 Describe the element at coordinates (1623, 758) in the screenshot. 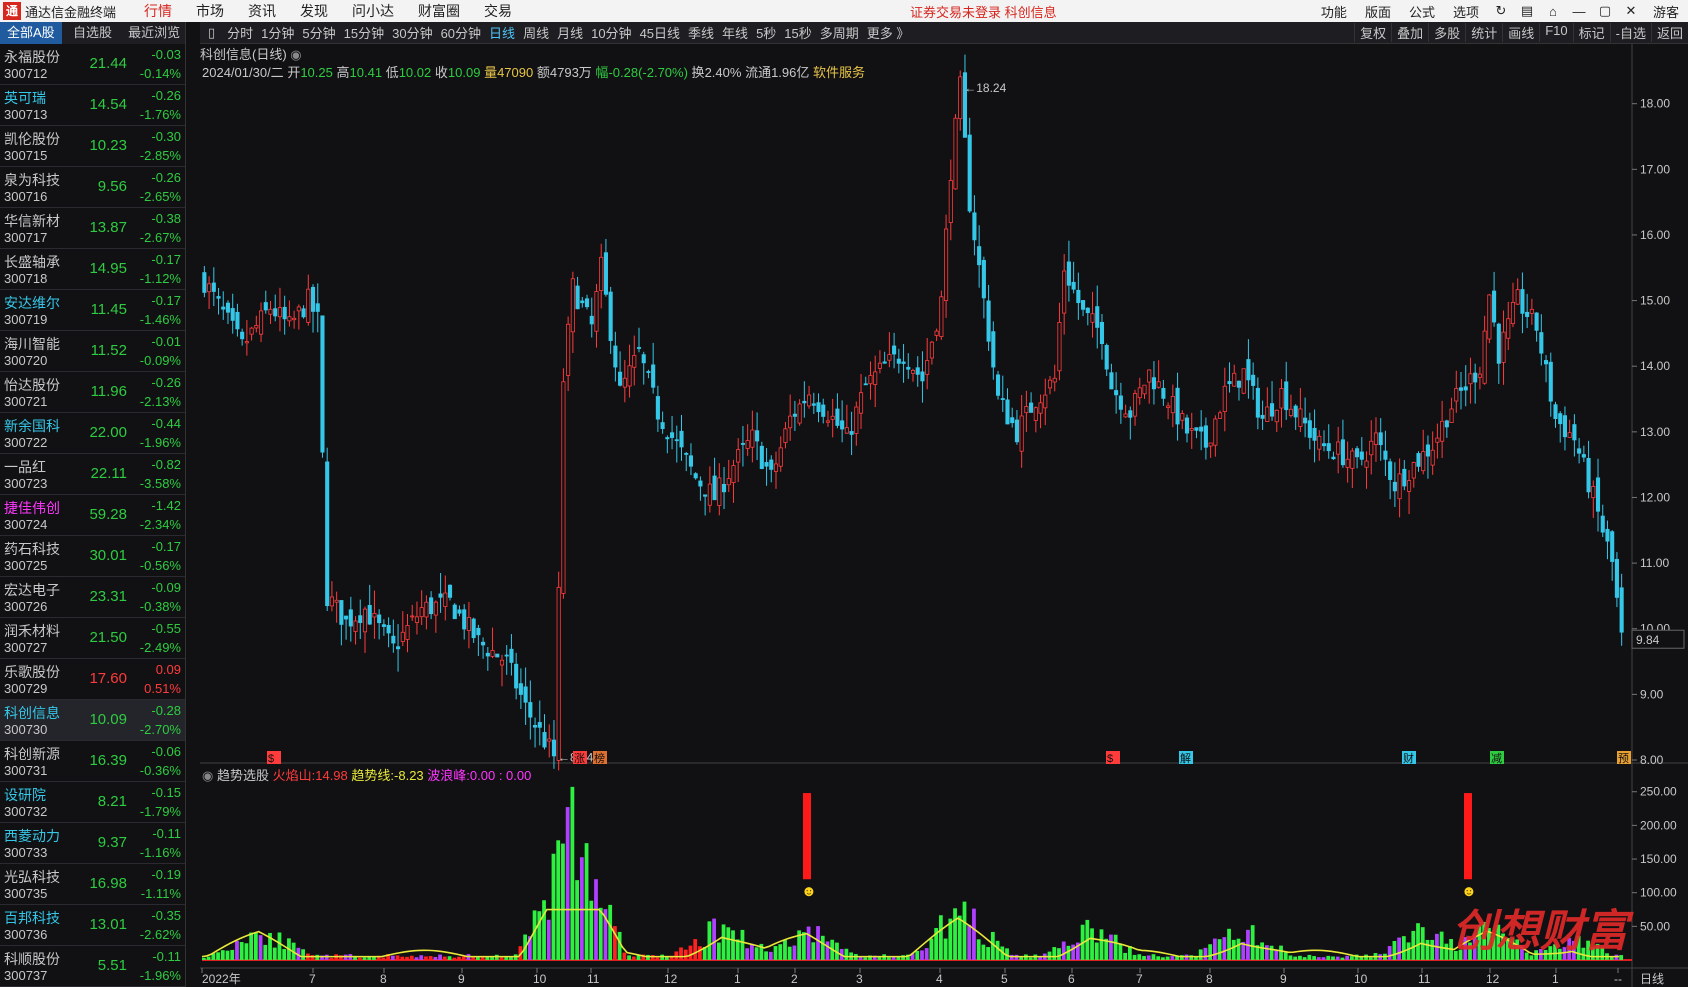

I see `event-marker-label: 预` at that location.